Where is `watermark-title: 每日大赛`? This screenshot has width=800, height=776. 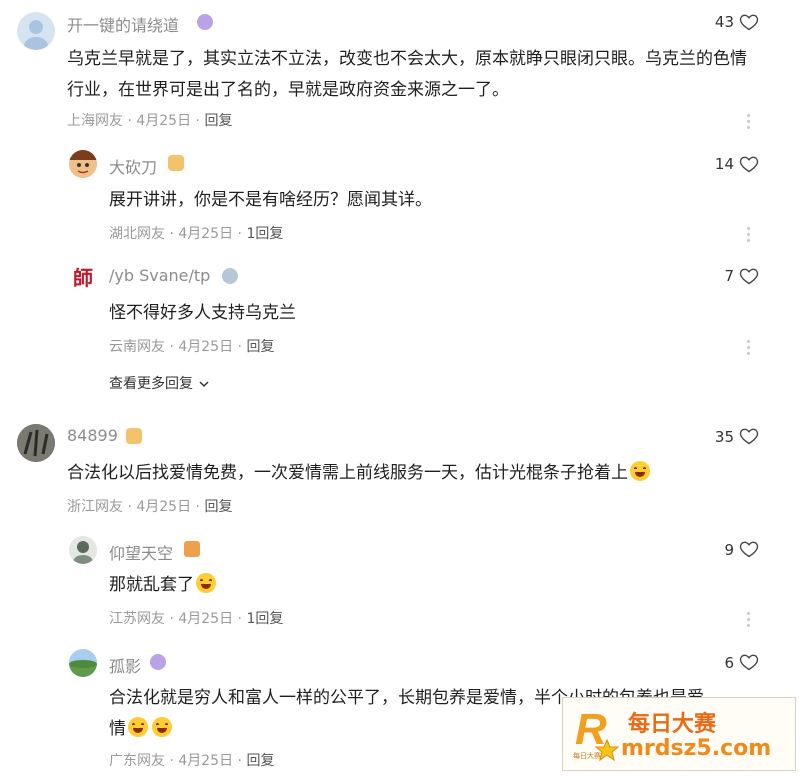
watermark-title: 每日大赛 is located at coordinates (672, 724).